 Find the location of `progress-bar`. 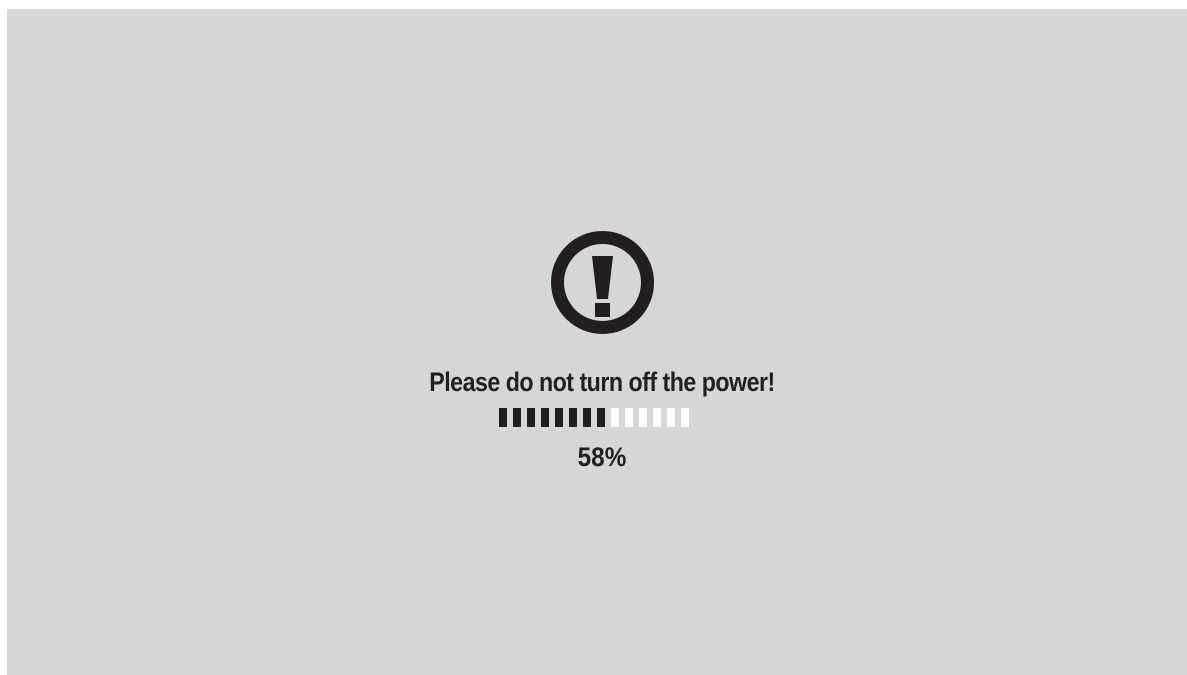

progress-bar is located at coordinates (594, 417).